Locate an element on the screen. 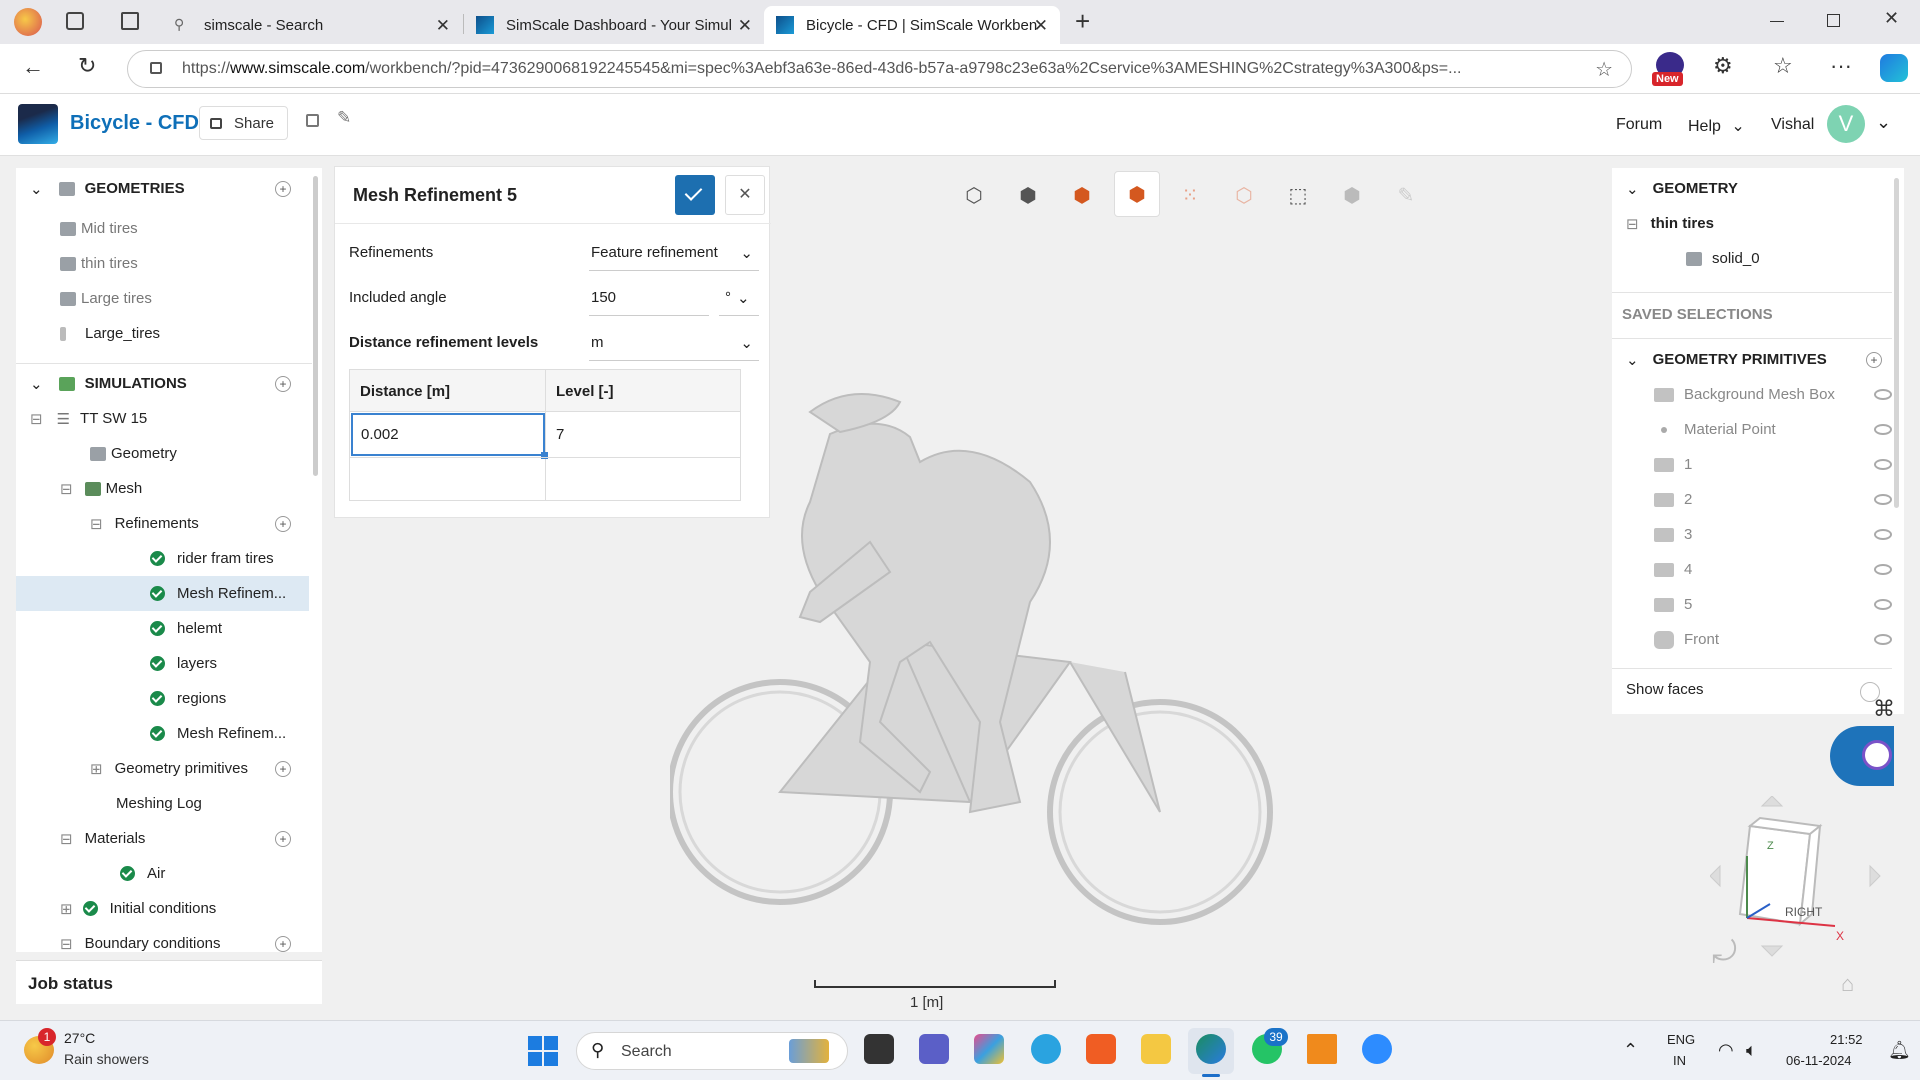  solid-edges-view-icon: ⬢ is located at coordinates (1082, 195).